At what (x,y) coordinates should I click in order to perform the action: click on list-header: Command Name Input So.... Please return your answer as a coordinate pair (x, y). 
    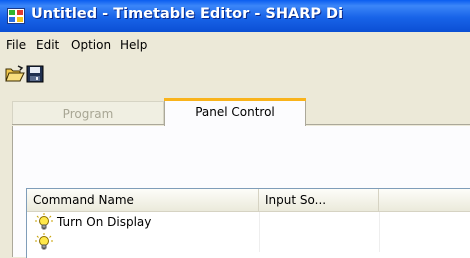
    Looking at the image, I should click on (248, 200).